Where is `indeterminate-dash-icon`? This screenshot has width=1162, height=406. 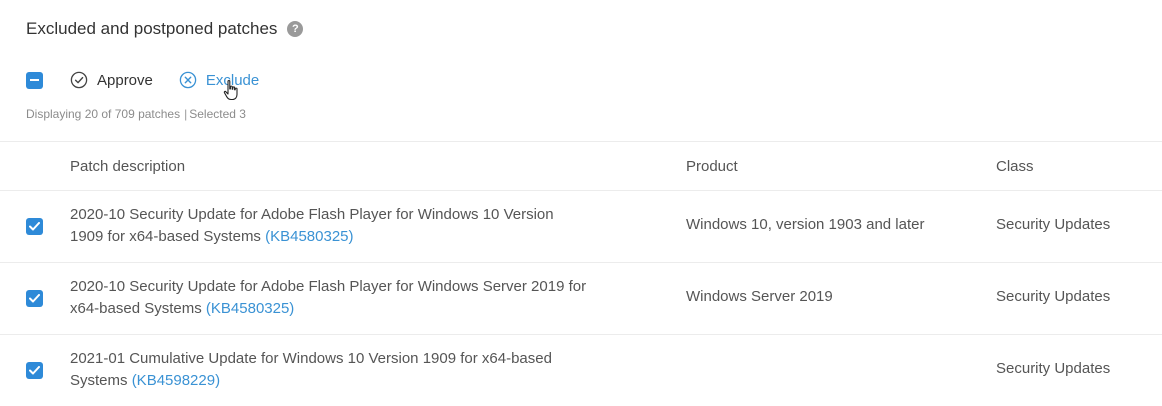 indeterminate-dash-icon is located at coordinates (34, 80).